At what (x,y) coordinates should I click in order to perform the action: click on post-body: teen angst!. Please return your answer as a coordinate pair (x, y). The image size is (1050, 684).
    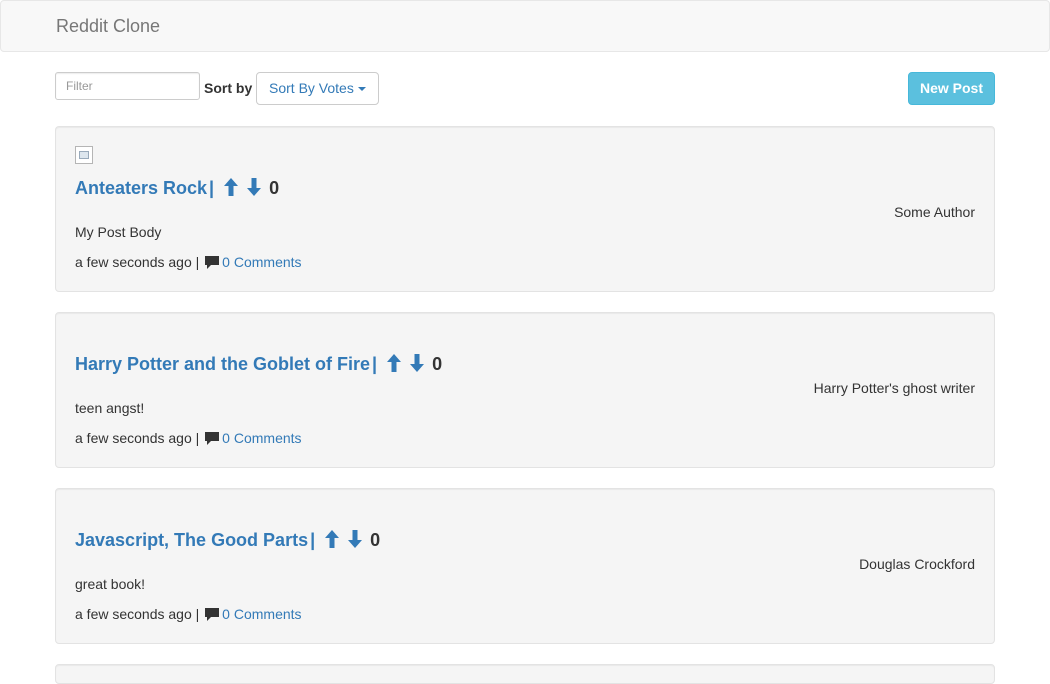
    Looking at the image, I should click on (110, 408).